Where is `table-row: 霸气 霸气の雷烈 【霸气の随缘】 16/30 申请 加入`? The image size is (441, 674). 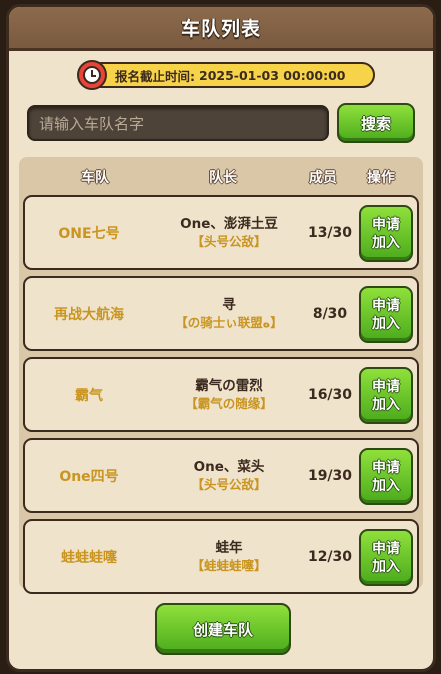 table-row: 霸气 霸气の雷烈 【霸气の随缘】 16/30 申请 加入 is located at coordinates (221, 394).